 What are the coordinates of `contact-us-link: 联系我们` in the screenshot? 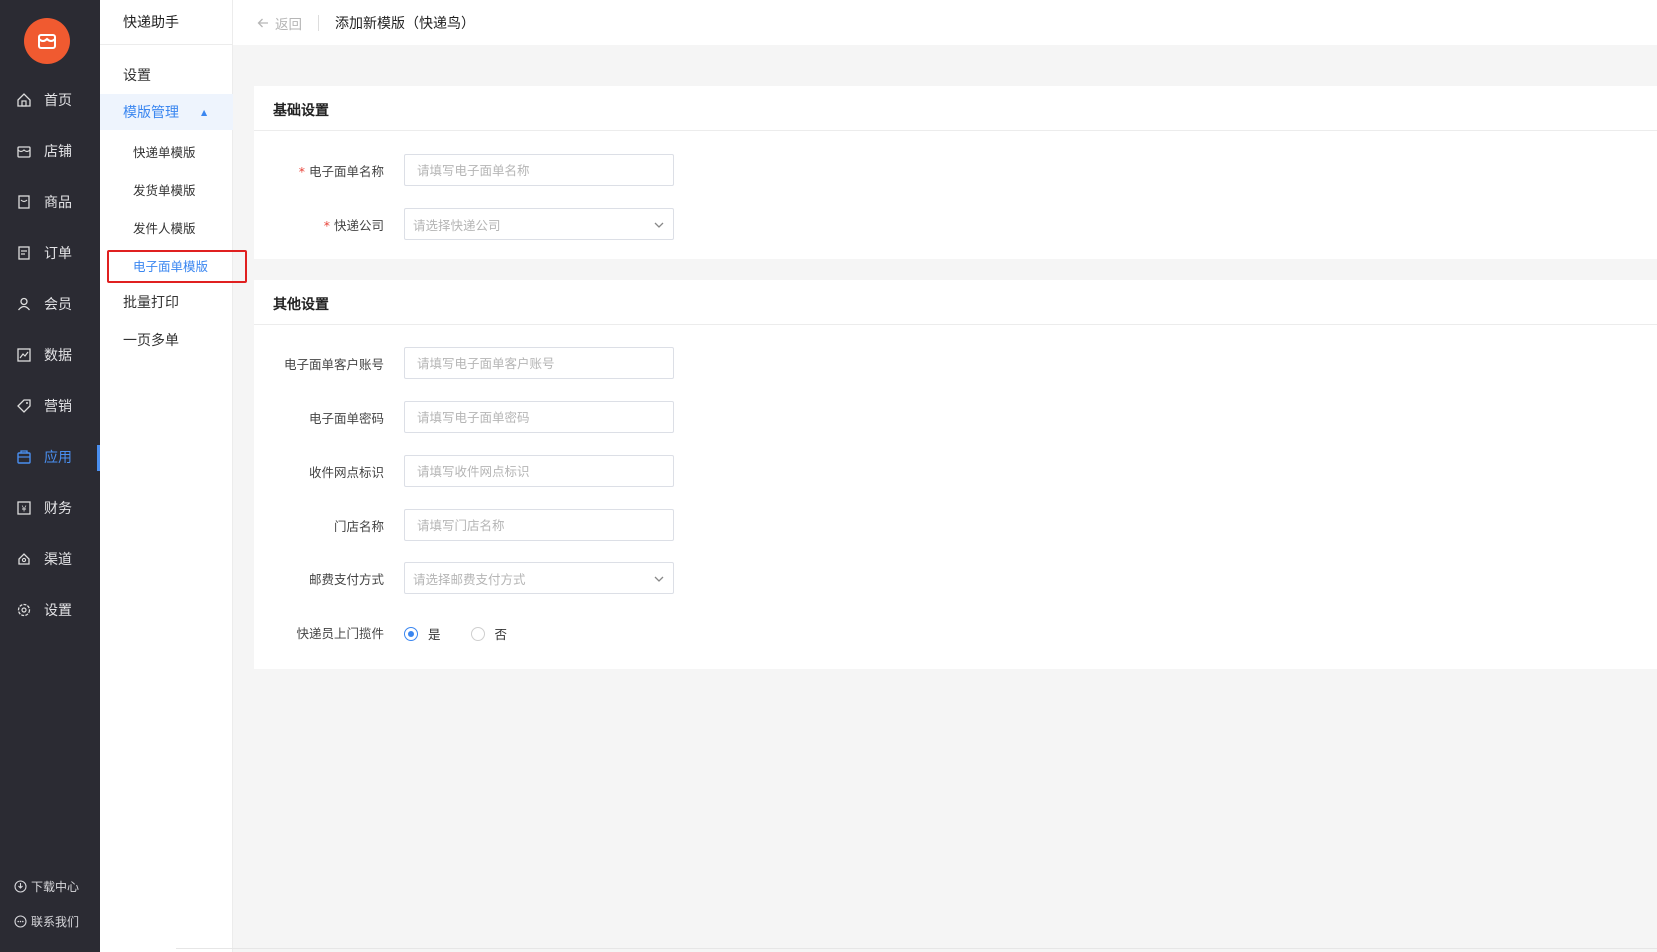 It's located at (57, 921).